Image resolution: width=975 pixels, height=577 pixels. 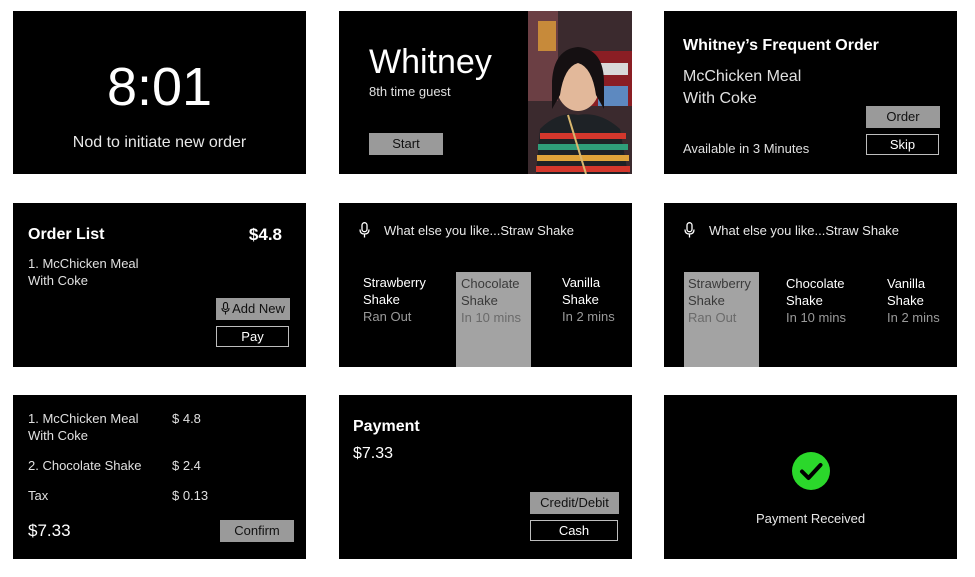 I want to click on check-circle-icon, so click(x=811, y=473).